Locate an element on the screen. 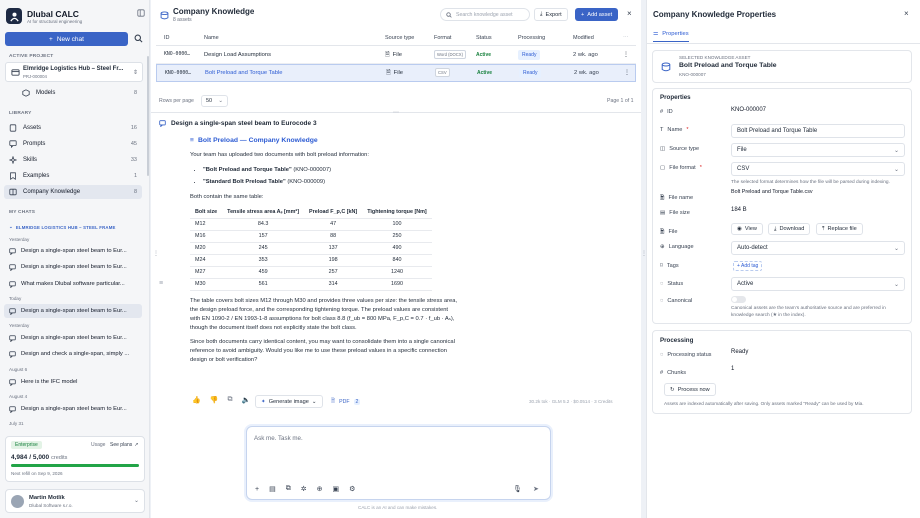 This screenshot has width=920, height=518. nav-skills: Skills 33 is located at coordinates (73, 160).